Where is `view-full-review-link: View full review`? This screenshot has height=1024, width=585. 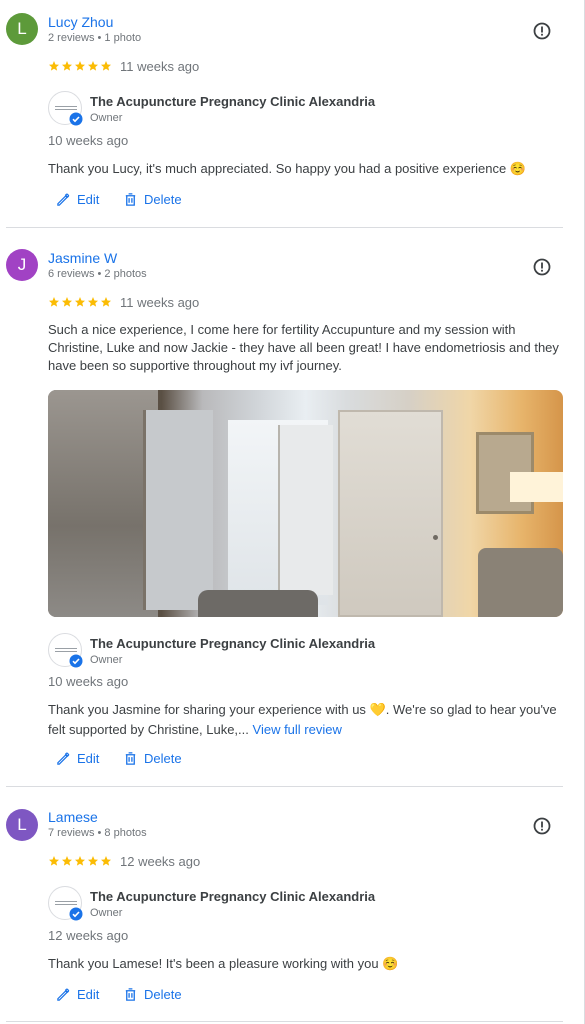 view-full-review-link: View full review is located at coordinates (297, 729).